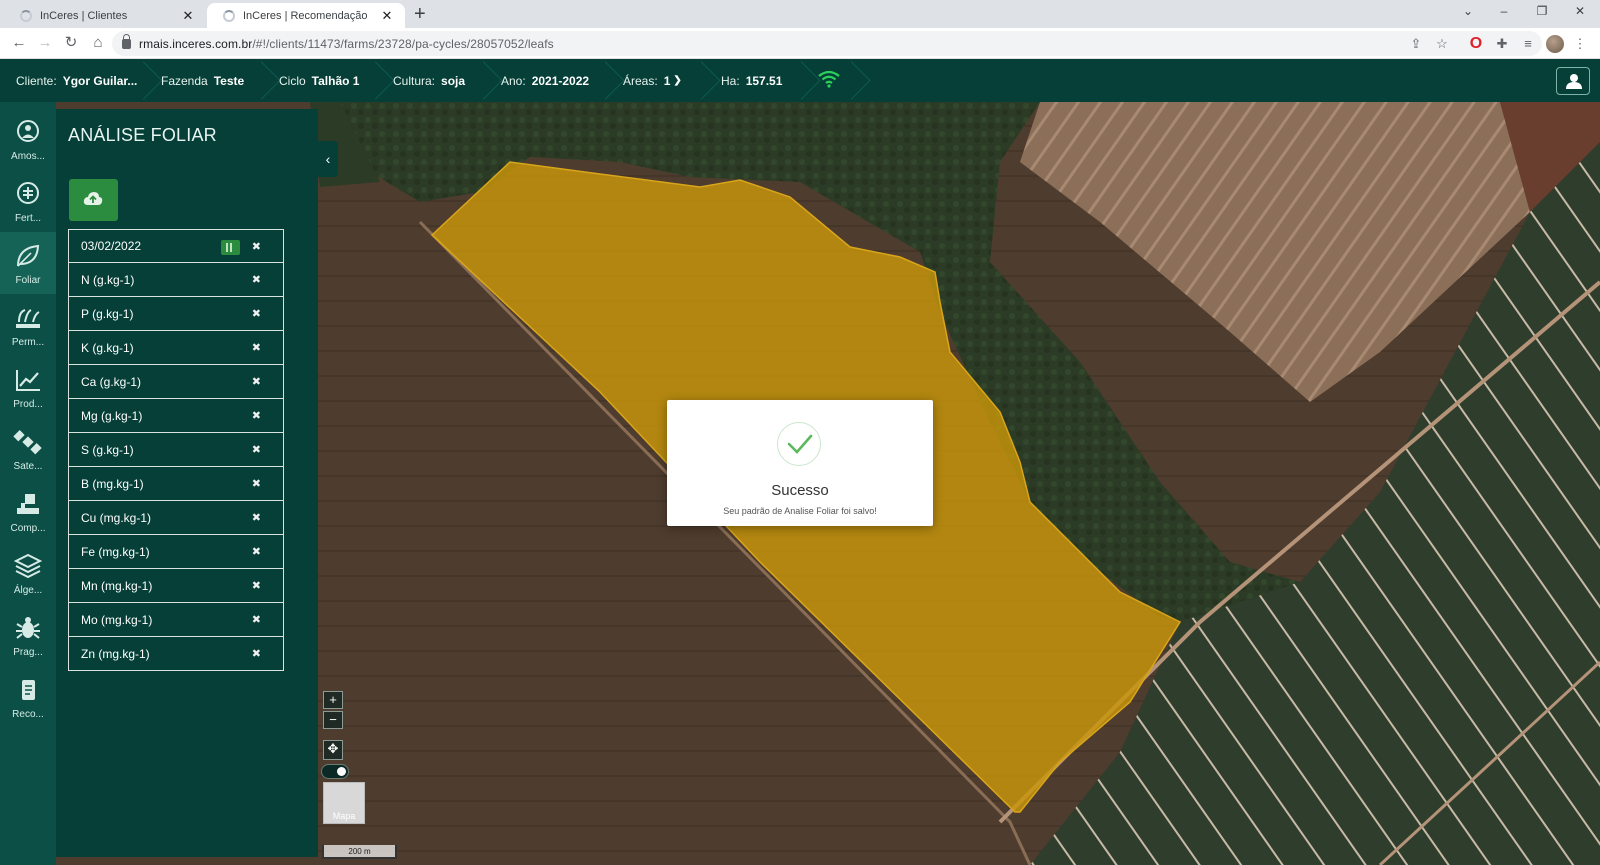  Describe the element at coordinates (1416, 44) in the screenshot. I see `share-icon: ⇪` at that location.